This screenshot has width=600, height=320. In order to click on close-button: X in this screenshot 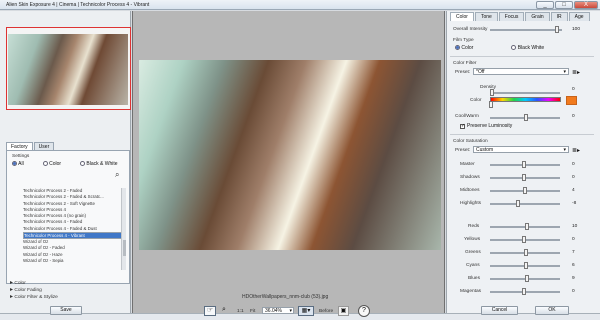, I will do `click(586, 5)`.